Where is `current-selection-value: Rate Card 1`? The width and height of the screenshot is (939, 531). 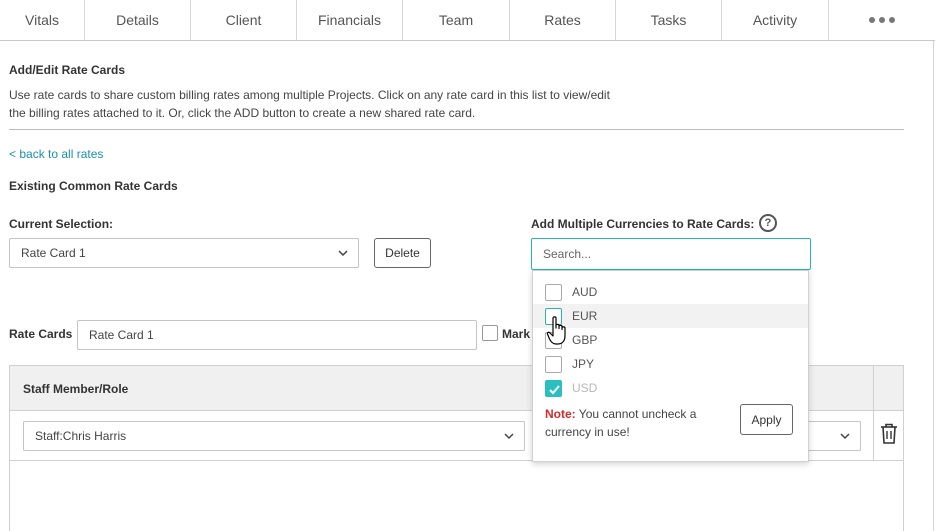 current-selection-value: Rate Card 1 is located at coordinates (53, 253).